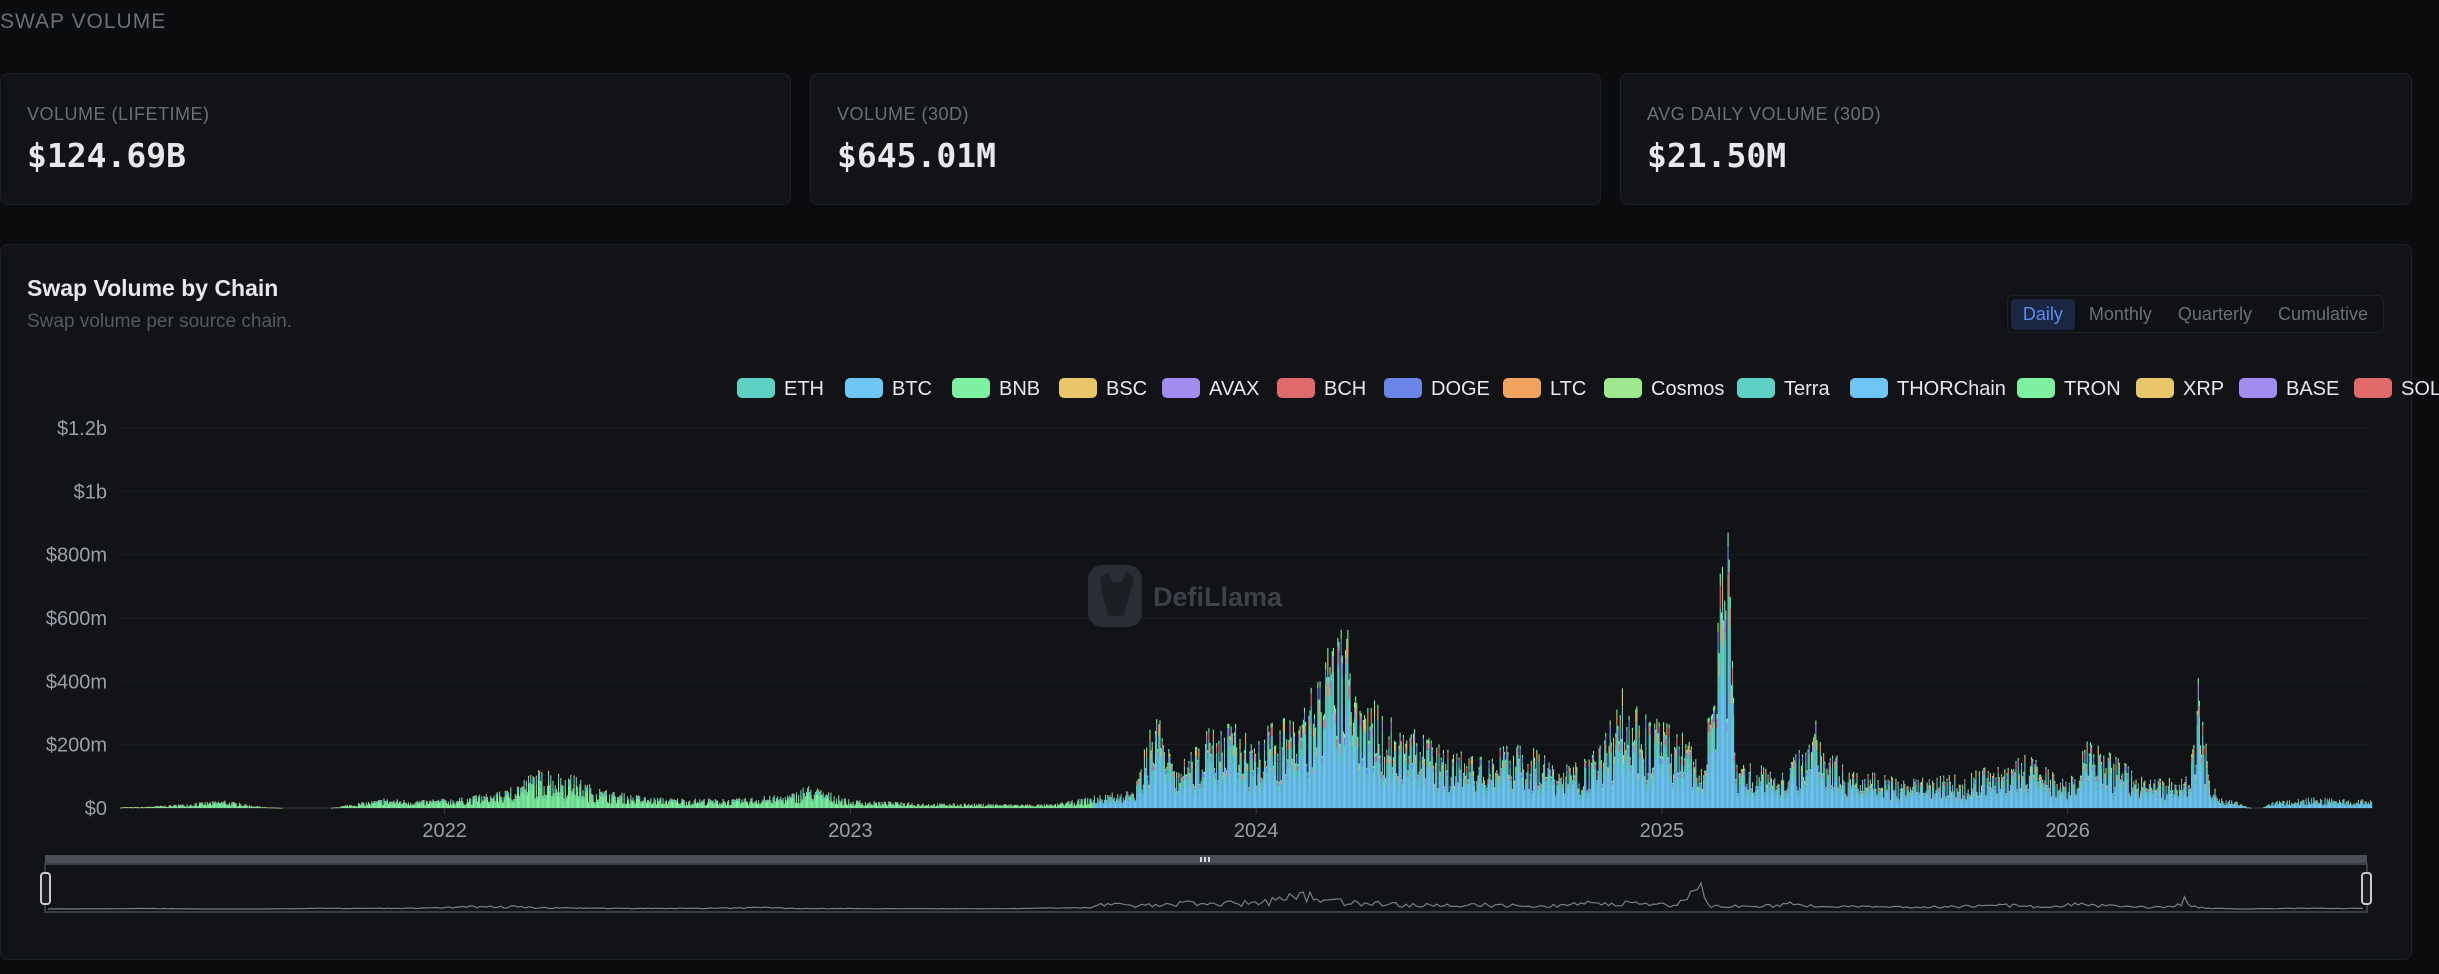  I want to click on legend-item-xrp: XRP, so click(2180, 389).